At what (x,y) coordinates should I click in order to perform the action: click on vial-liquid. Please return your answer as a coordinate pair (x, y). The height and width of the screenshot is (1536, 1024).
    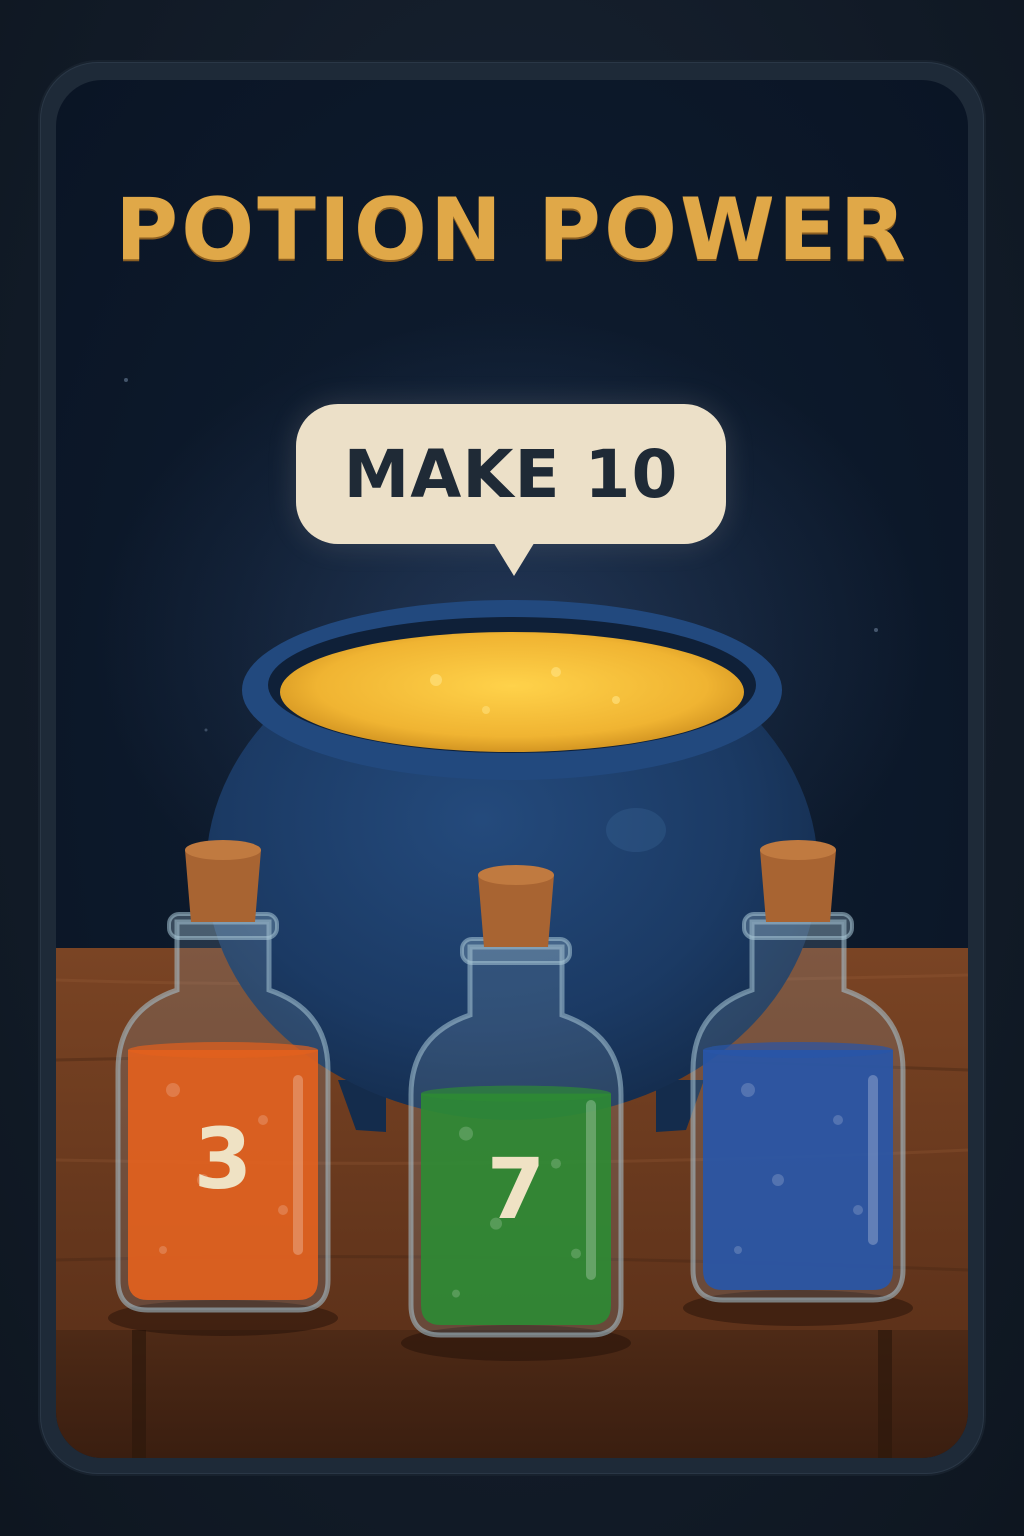
    Looking at the image, I should click on (798, 1170).